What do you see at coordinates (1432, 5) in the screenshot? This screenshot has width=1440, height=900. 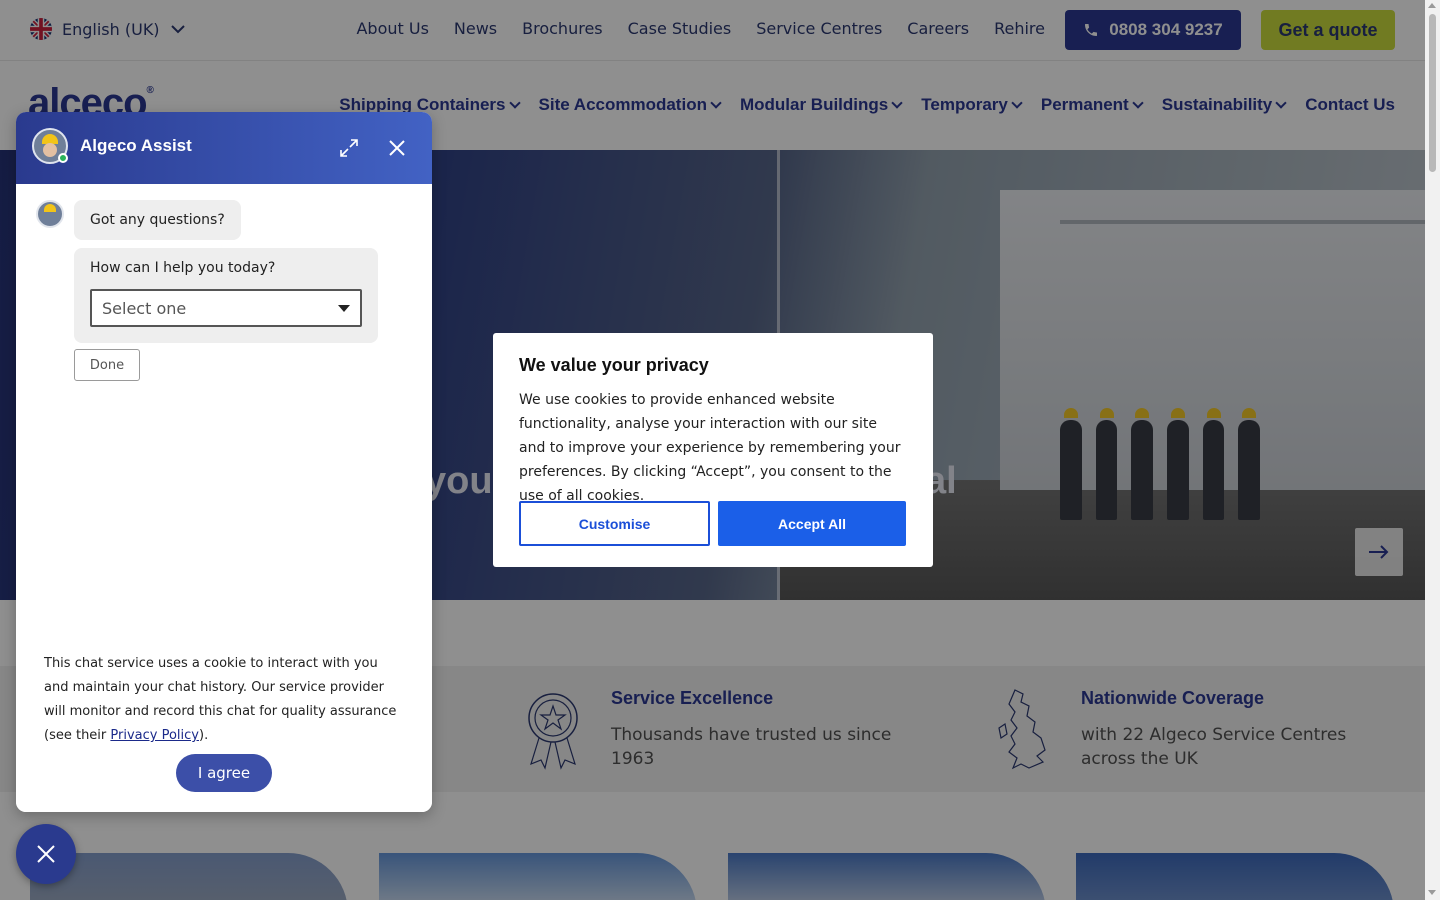 I see `scroll-up-arrow-icon` at bounding box center [1432, 5].